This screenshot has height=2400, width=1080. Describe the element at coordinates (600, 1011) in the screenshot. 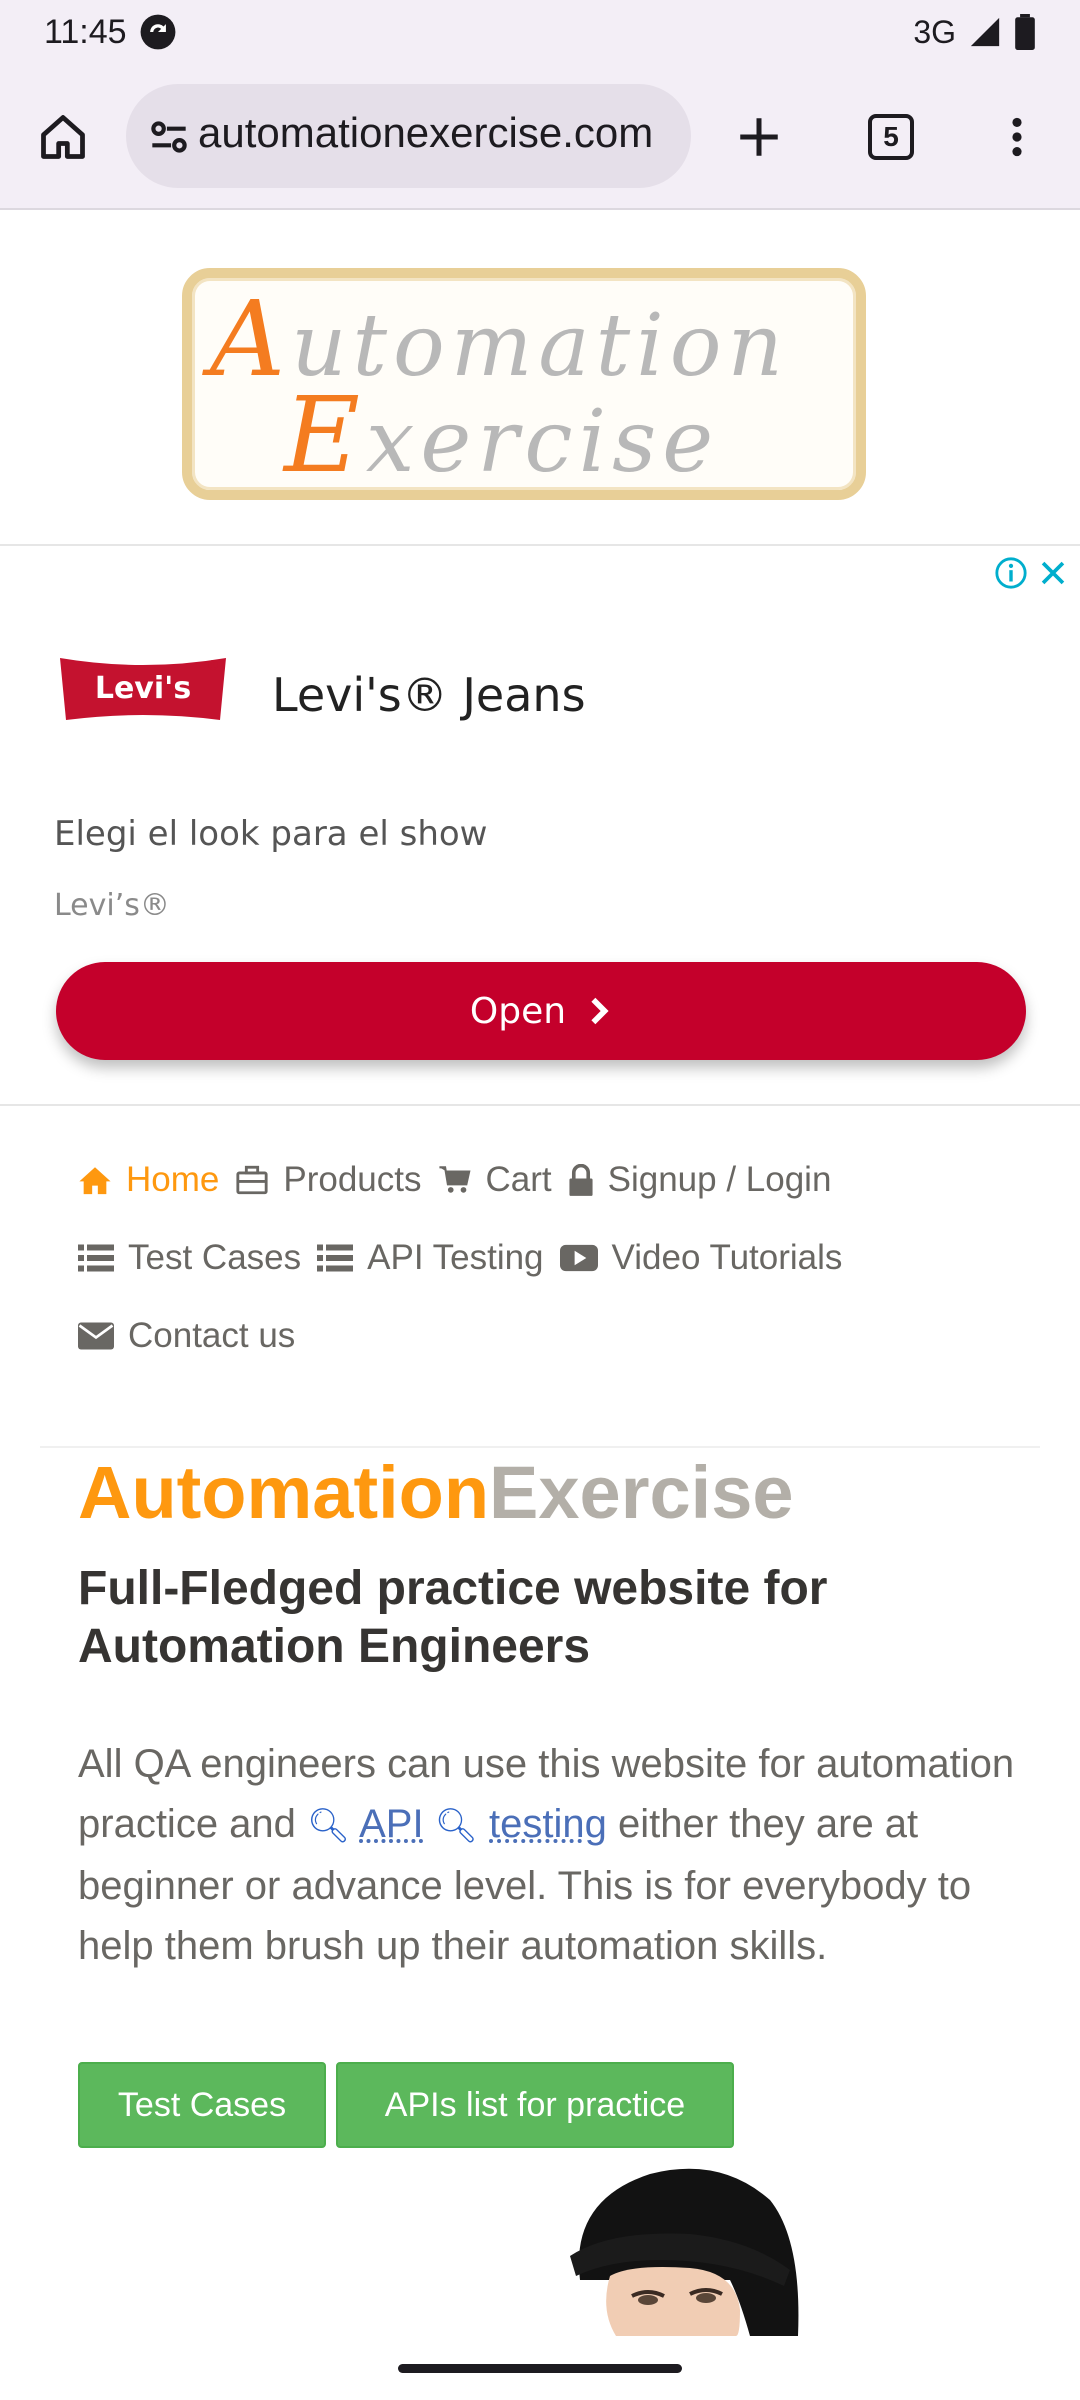

I see `chevron-right-icon` at that location.